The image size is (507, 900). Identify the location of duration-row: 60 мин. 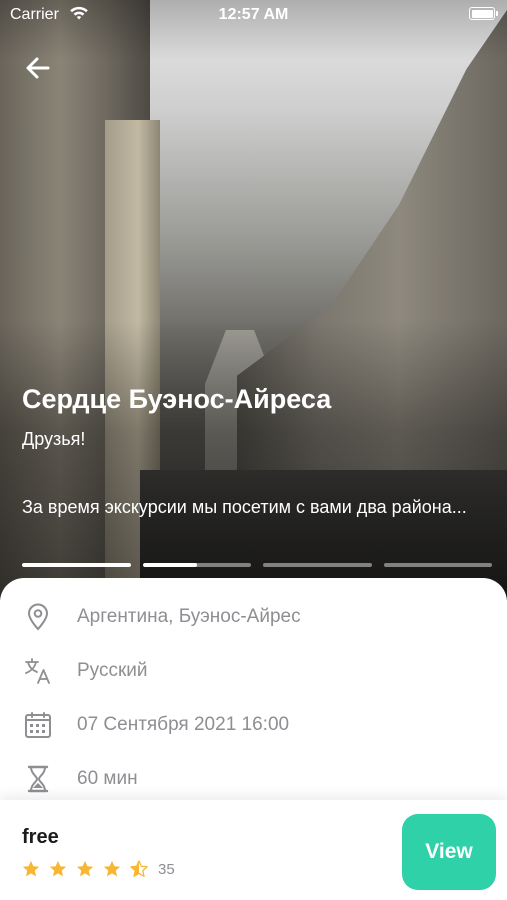
(80, 779).